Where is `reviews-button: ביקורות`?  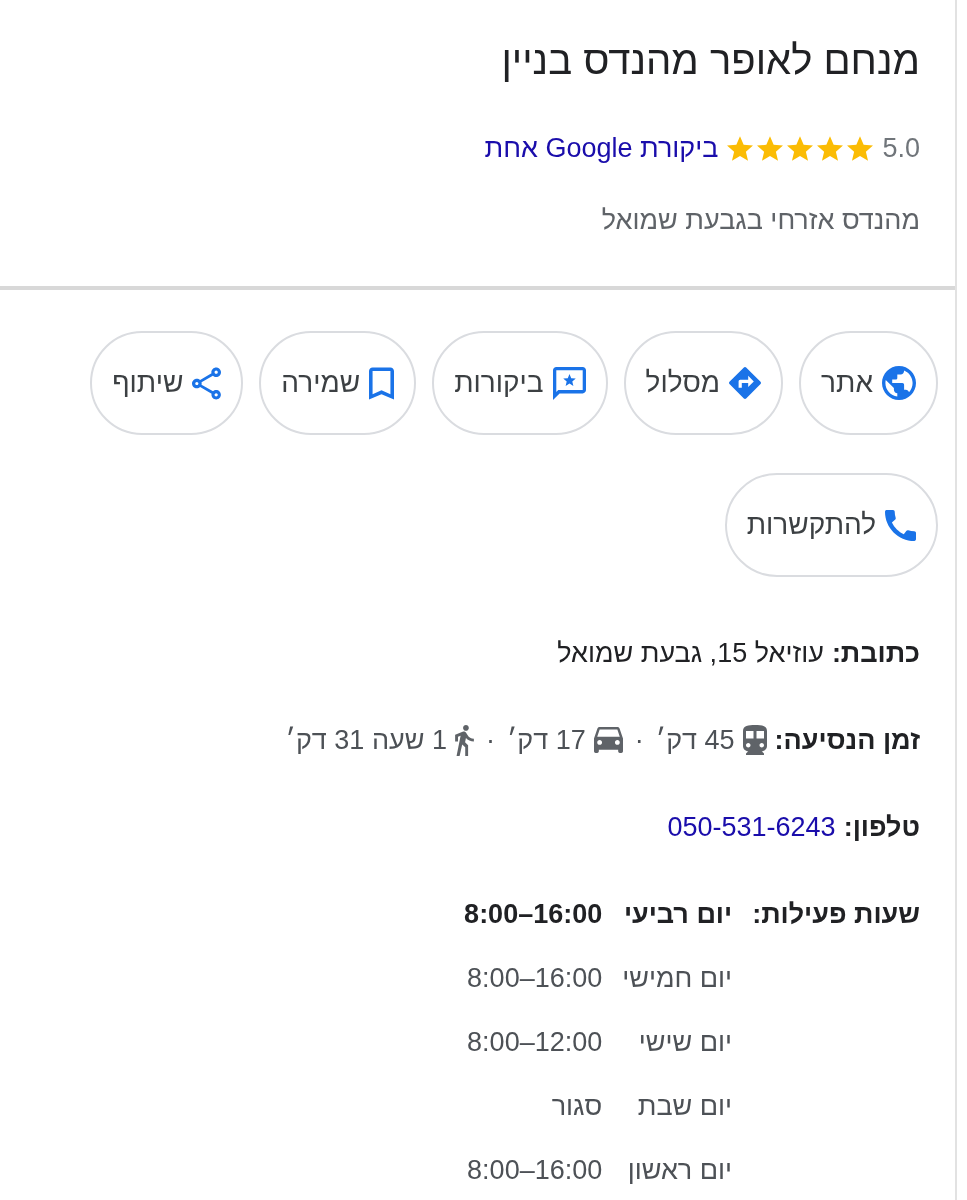 reviews-button: ביקורות is located at coordinates (520, 383).